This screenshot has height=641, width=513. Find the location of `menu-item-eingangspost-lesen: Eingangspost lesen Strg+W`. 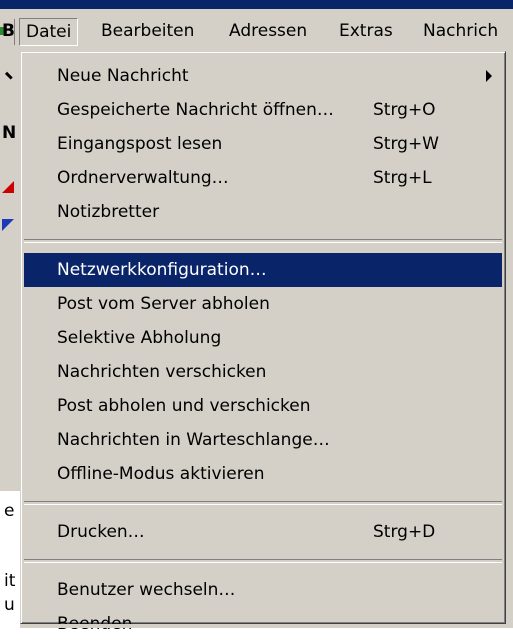

menu-item-eingangspost-lesen: Eingangspost lesen Strg+W is located at coordinates (263, 144).